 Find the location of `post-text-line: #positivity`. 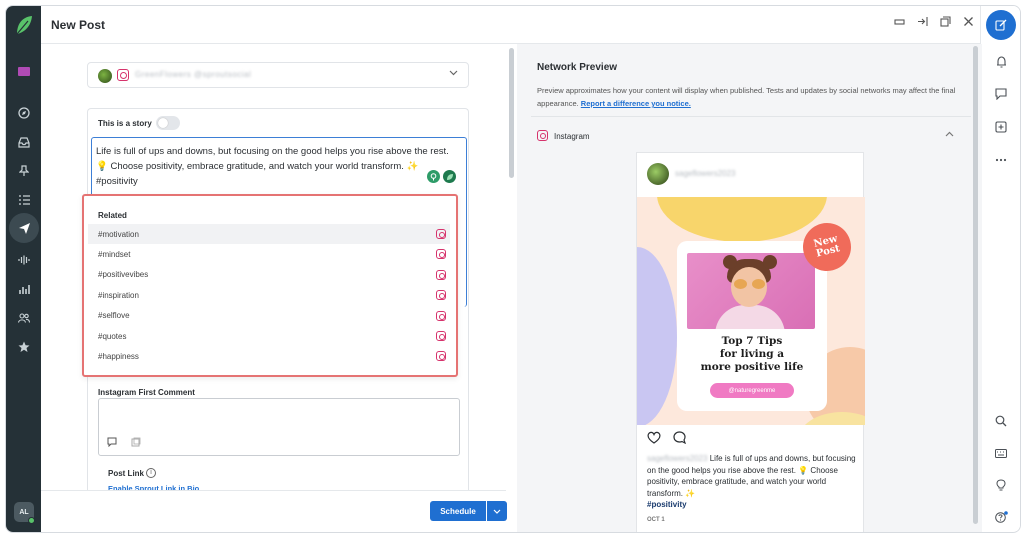

post-text-line: #positivity is located at coordinates (117, 181).